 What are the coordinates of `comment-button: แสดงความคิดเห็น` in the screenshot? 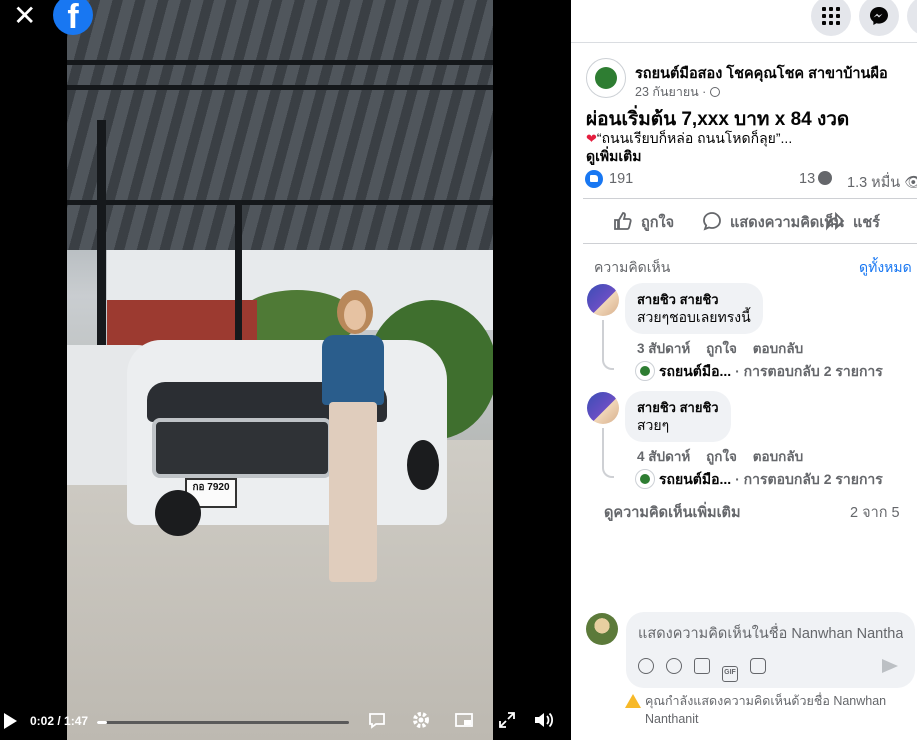 It's located at (773, 222).